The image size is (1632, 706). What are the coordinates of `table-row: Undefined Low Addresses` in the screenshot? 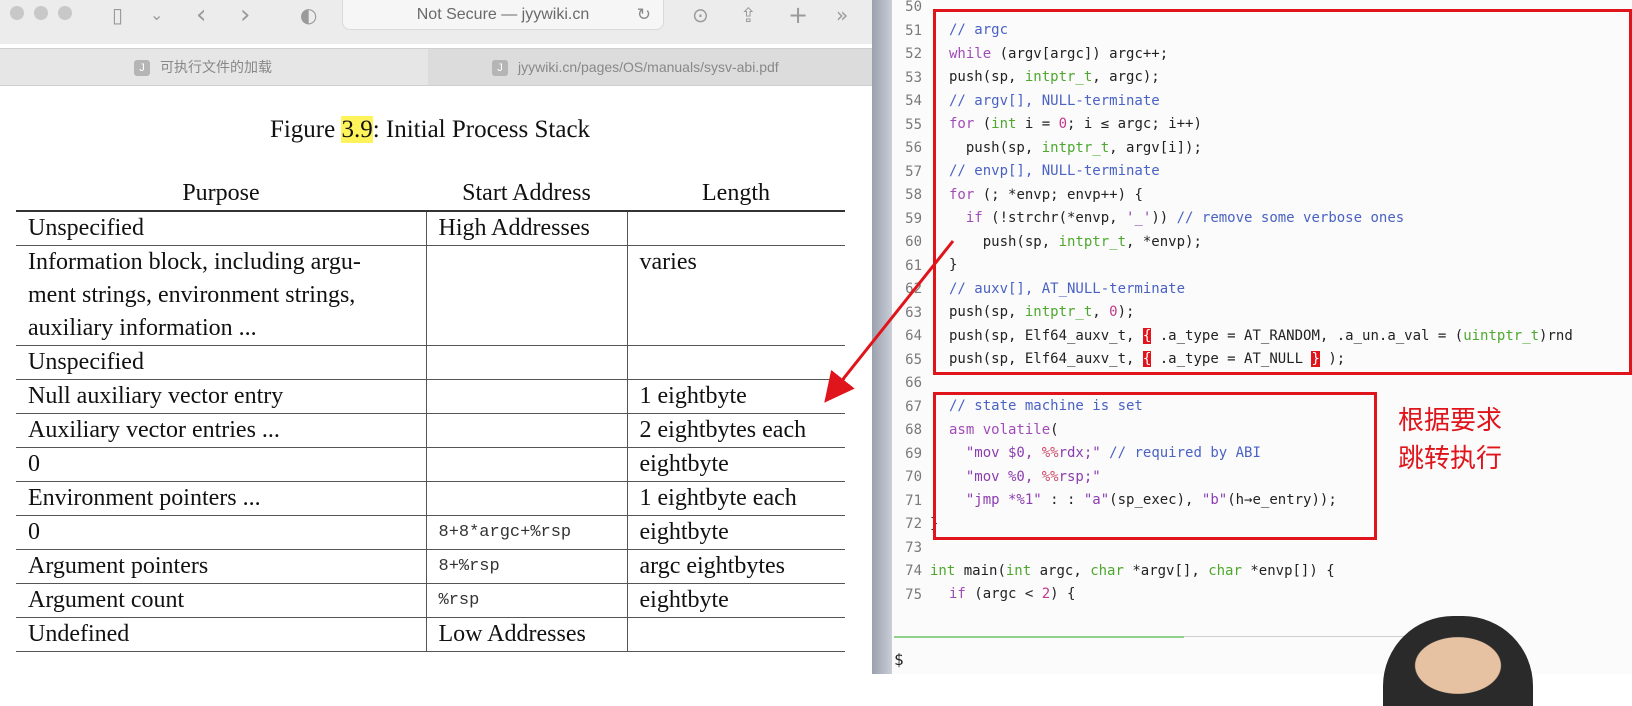 It's located at (430, 634).